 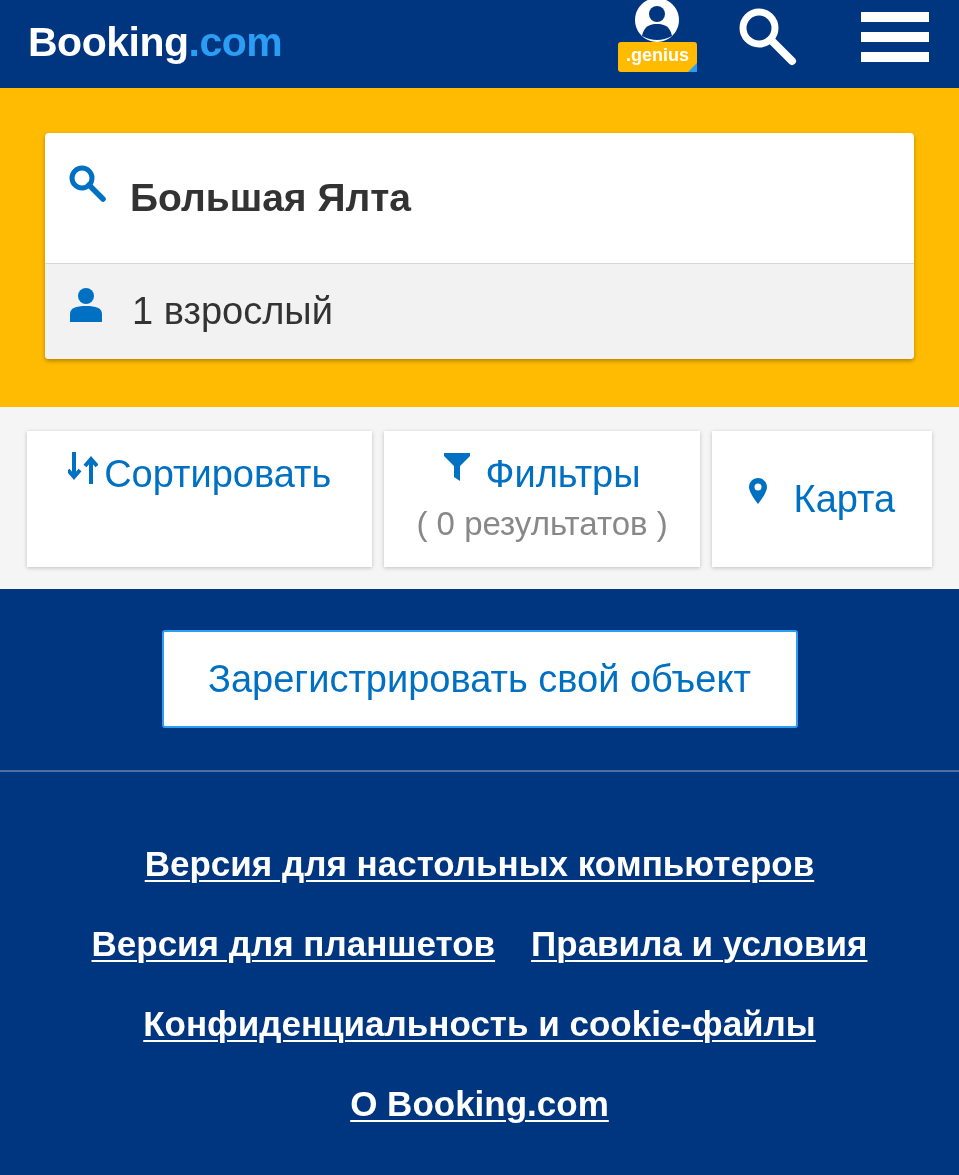 I want to click on footer-link: О Booking.com, so click(x=479, y=1104).